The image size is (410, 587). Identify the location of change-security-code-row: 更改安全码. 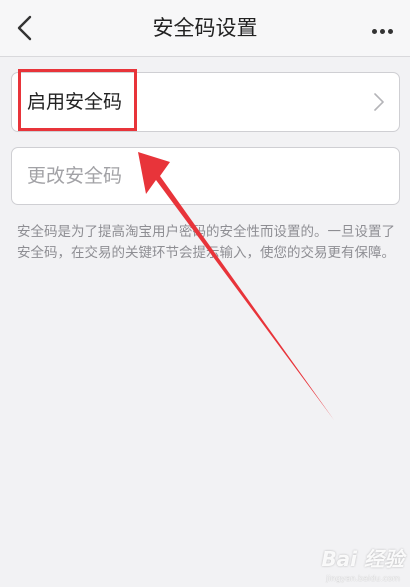
(205, 176).